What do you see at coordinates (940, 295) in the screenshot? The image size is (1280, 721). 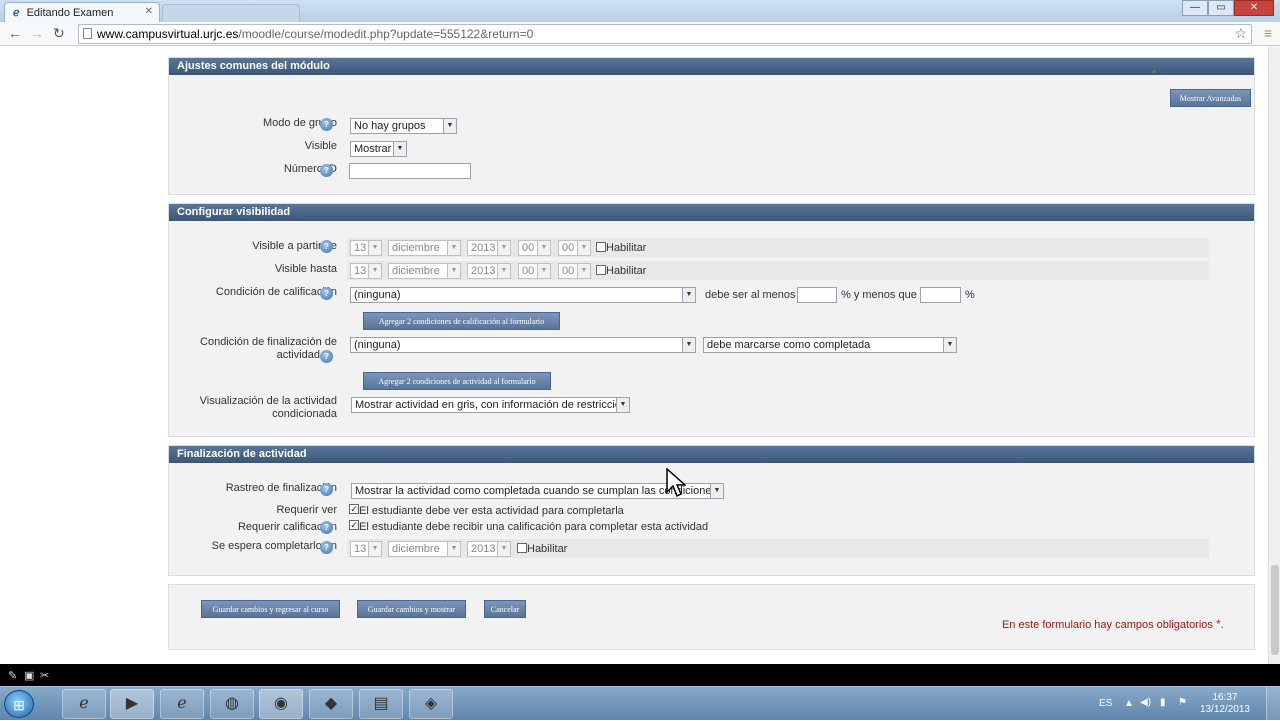 I see `grade-max-input` at bounding box center [940, 295].